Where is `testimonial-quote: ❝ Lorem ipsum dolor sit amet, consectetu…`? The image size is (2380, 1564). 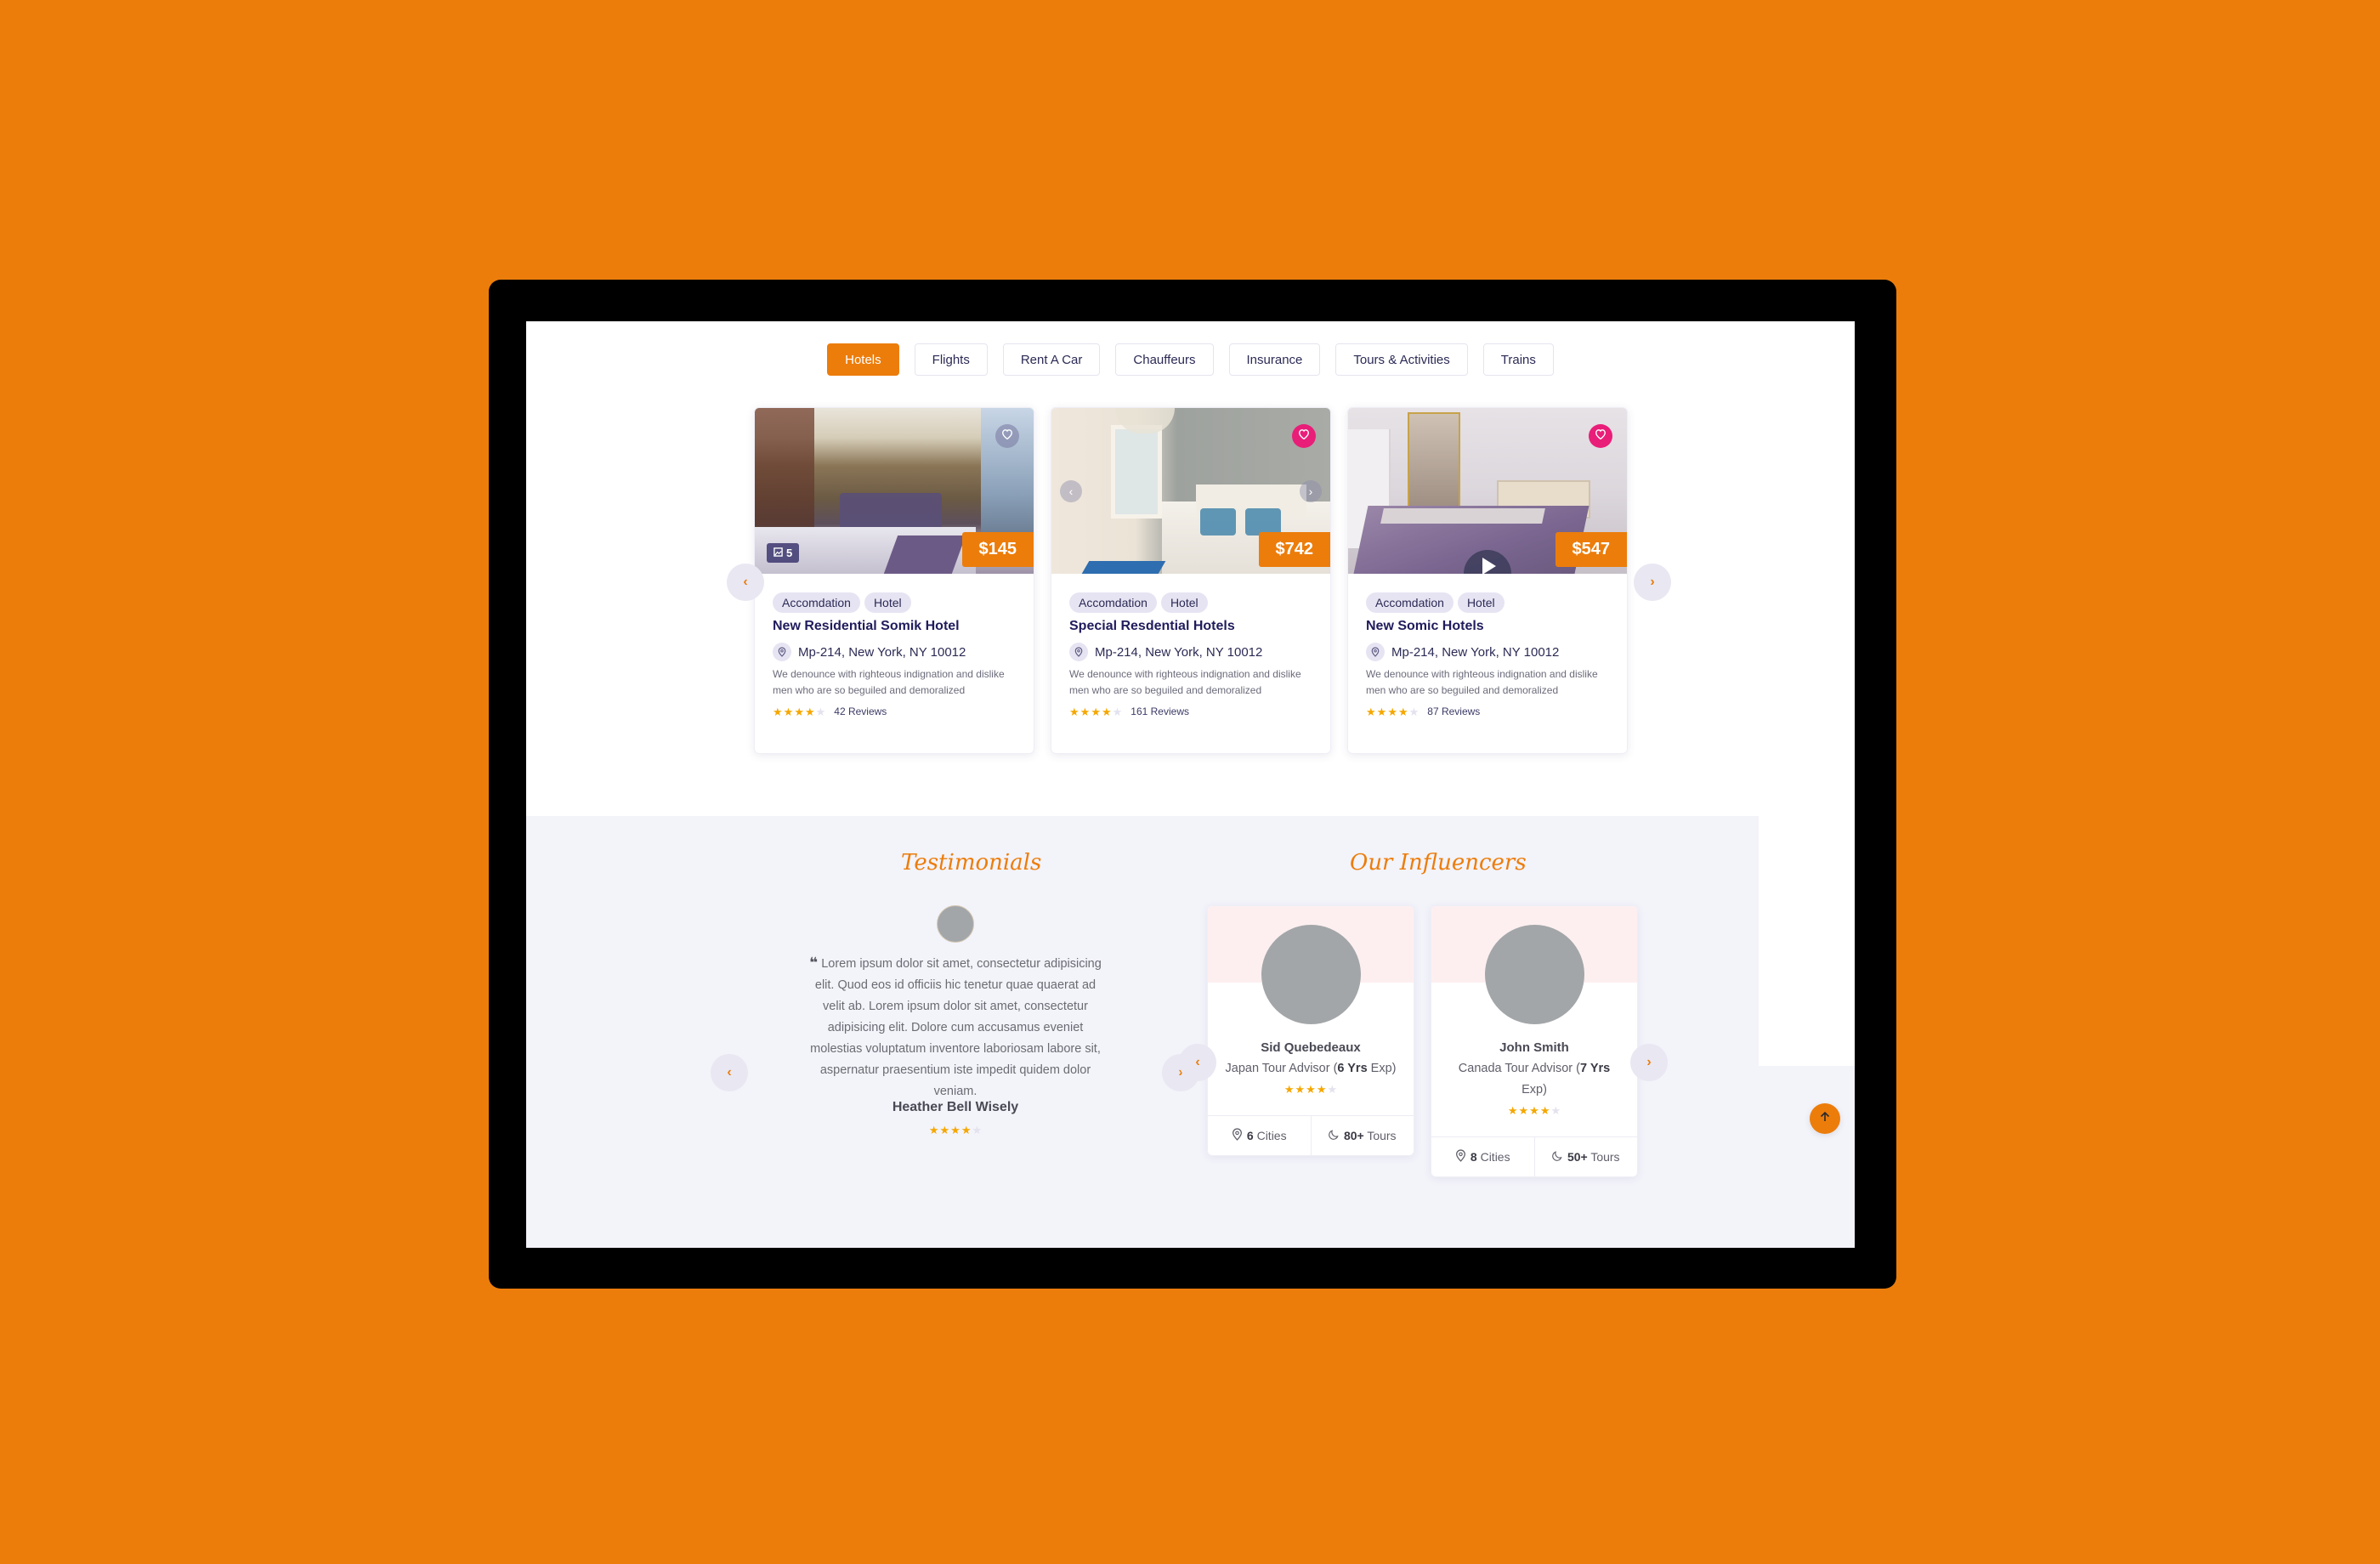 testimonial-quote: ❝ Lorem ipsum dolor sit amet, consectetu… is located at coordinates (956, 1027).